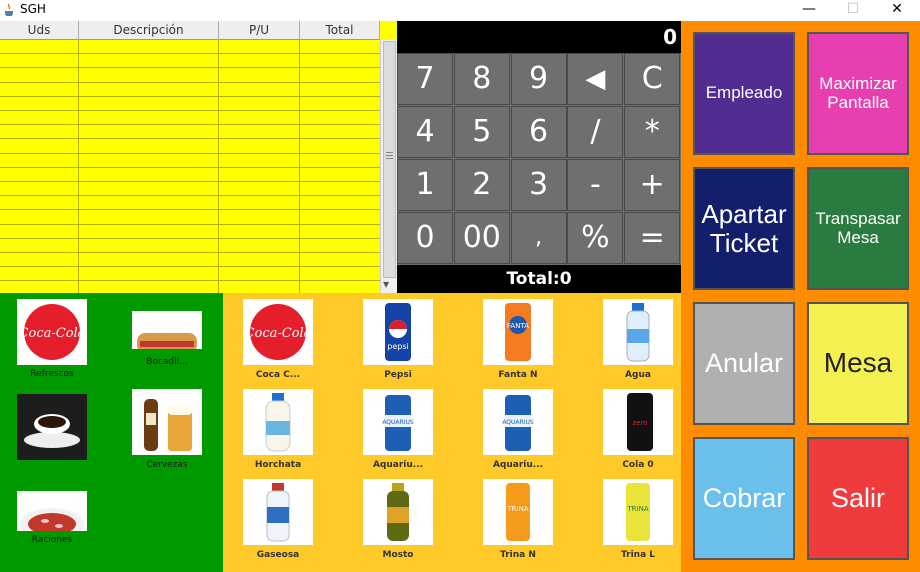 The height and width of the screenshot is (572, 920). I want to click on coke-zero-can-icon: zero, so click(638, 422).